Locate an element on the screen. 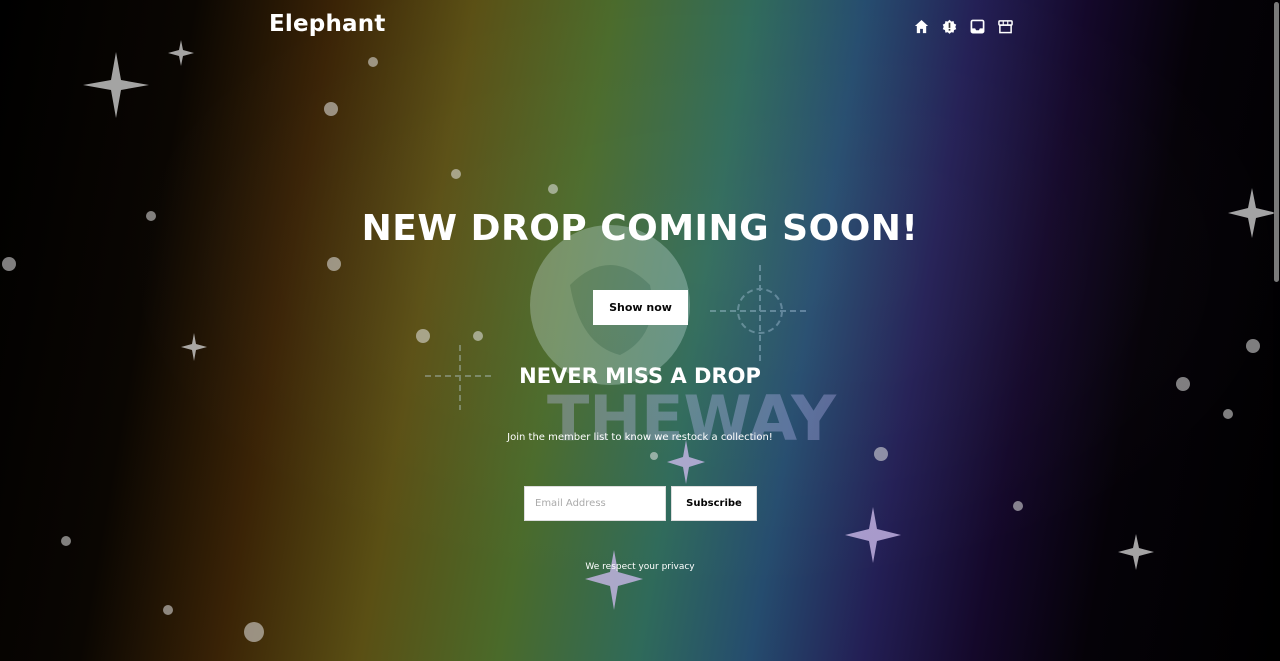 The width and height of the screenshot is (1280, 661). scrollbar is located at coordinates (1276, 330).